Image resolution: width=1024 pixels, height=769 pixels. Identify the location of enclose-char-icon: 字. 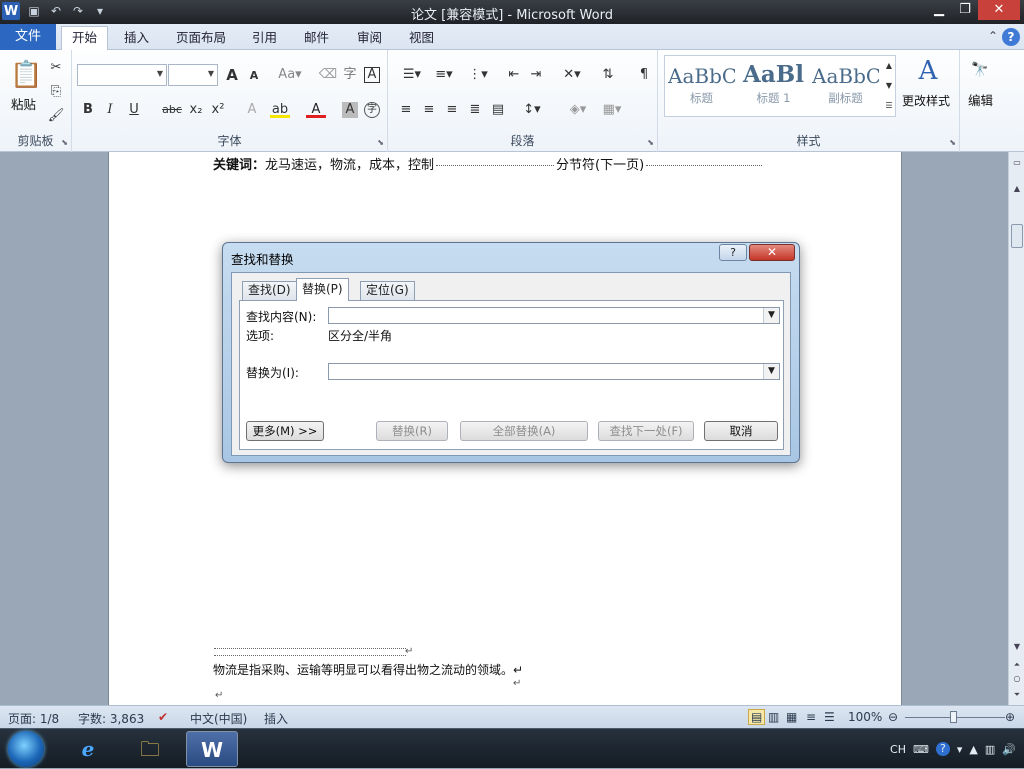
(372, 110).